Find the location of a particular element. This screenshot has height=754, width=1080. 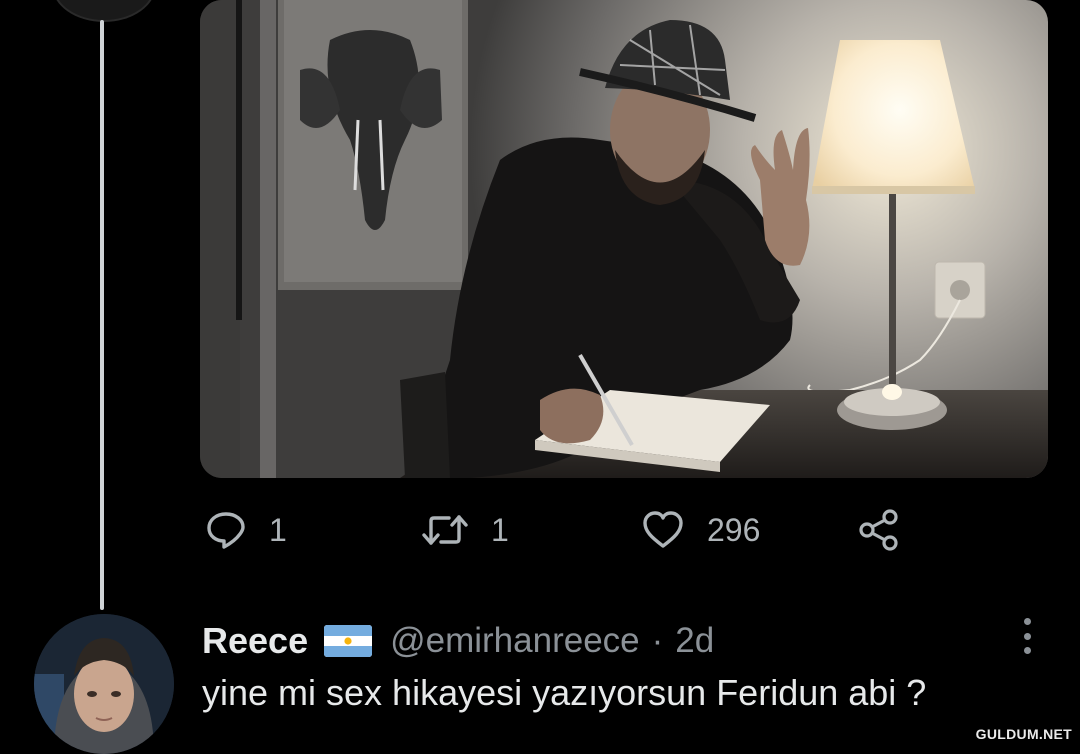

reply-timestamp: 2d is located at coordinates (694, 641).